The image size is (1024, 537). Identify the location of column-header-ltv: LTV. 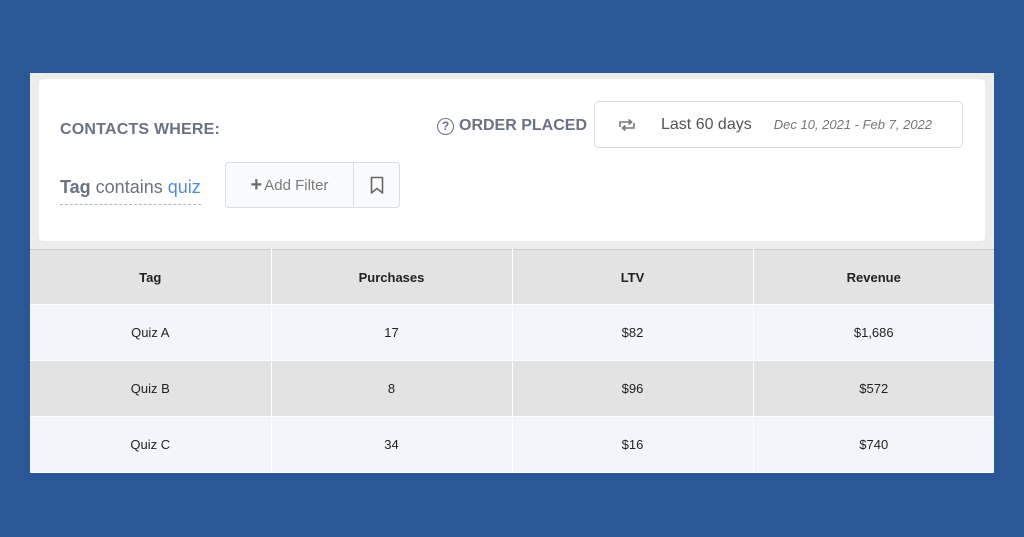
(633, 277).